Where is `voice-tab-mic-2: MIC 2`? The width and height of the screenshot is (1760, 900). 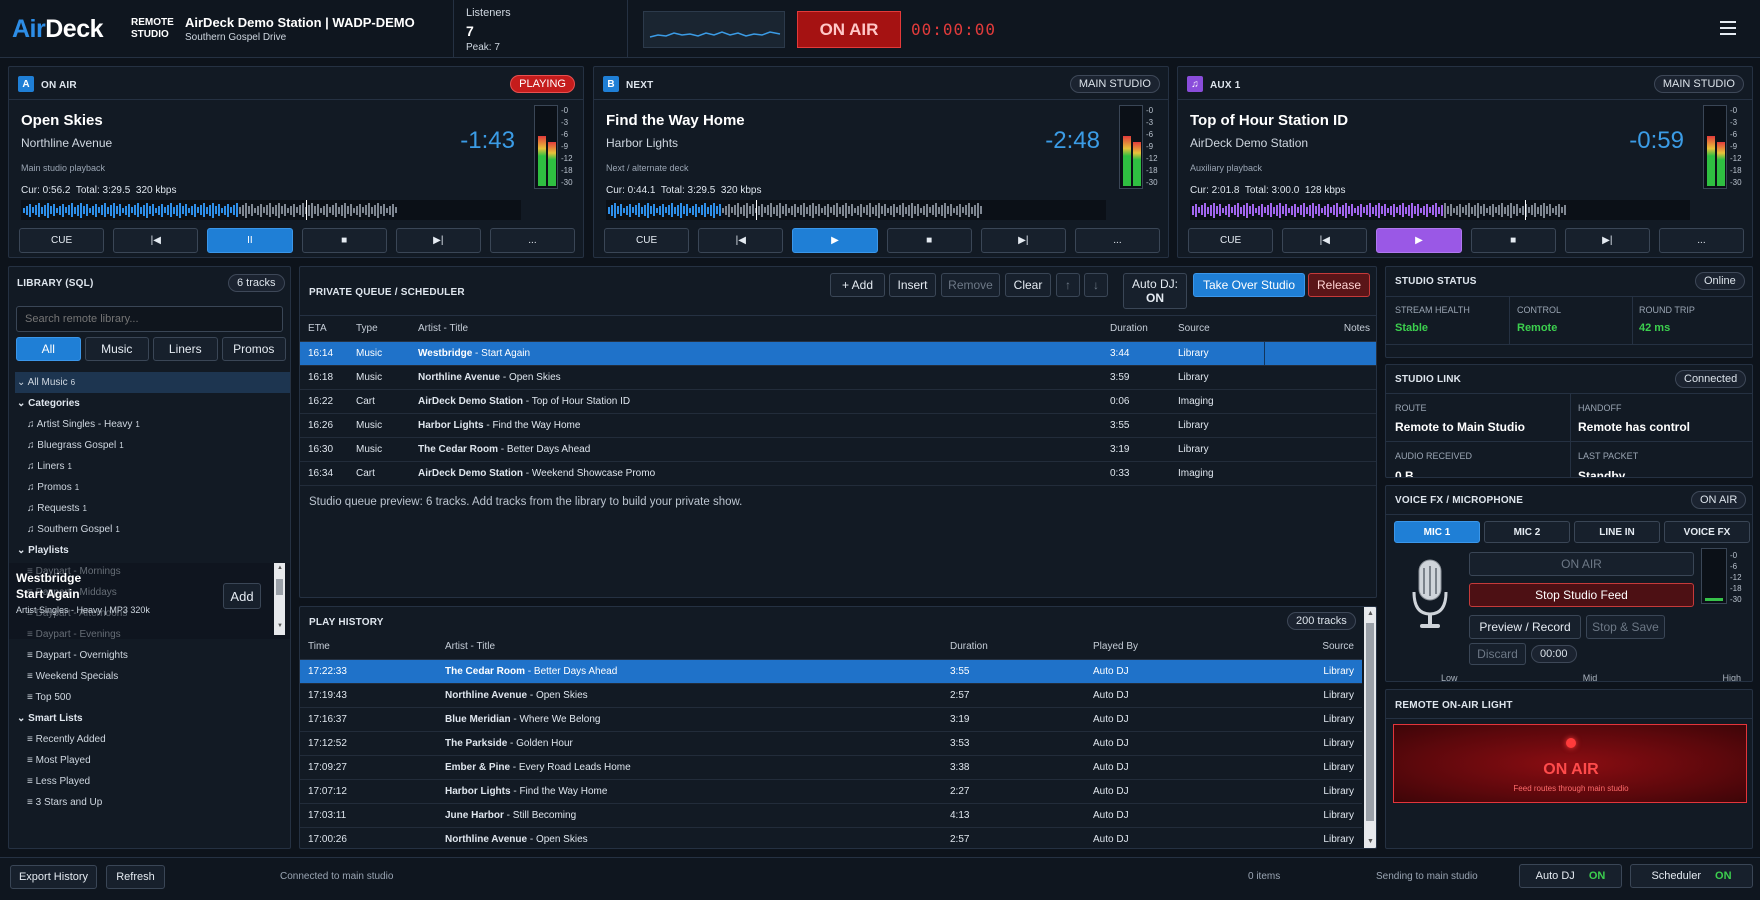
voice-tab-mic-2: MIC 2 is located at coordinates (1527, 532).